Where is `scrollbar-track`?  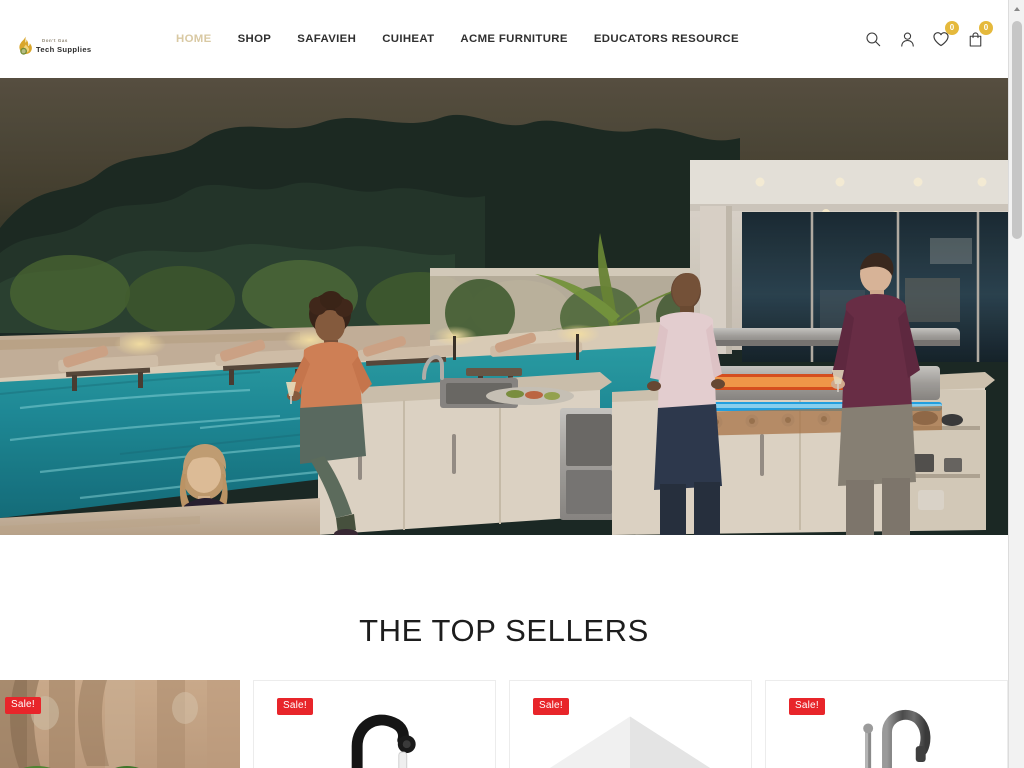
scrollbar-track is located at coordinates (1016, 384).